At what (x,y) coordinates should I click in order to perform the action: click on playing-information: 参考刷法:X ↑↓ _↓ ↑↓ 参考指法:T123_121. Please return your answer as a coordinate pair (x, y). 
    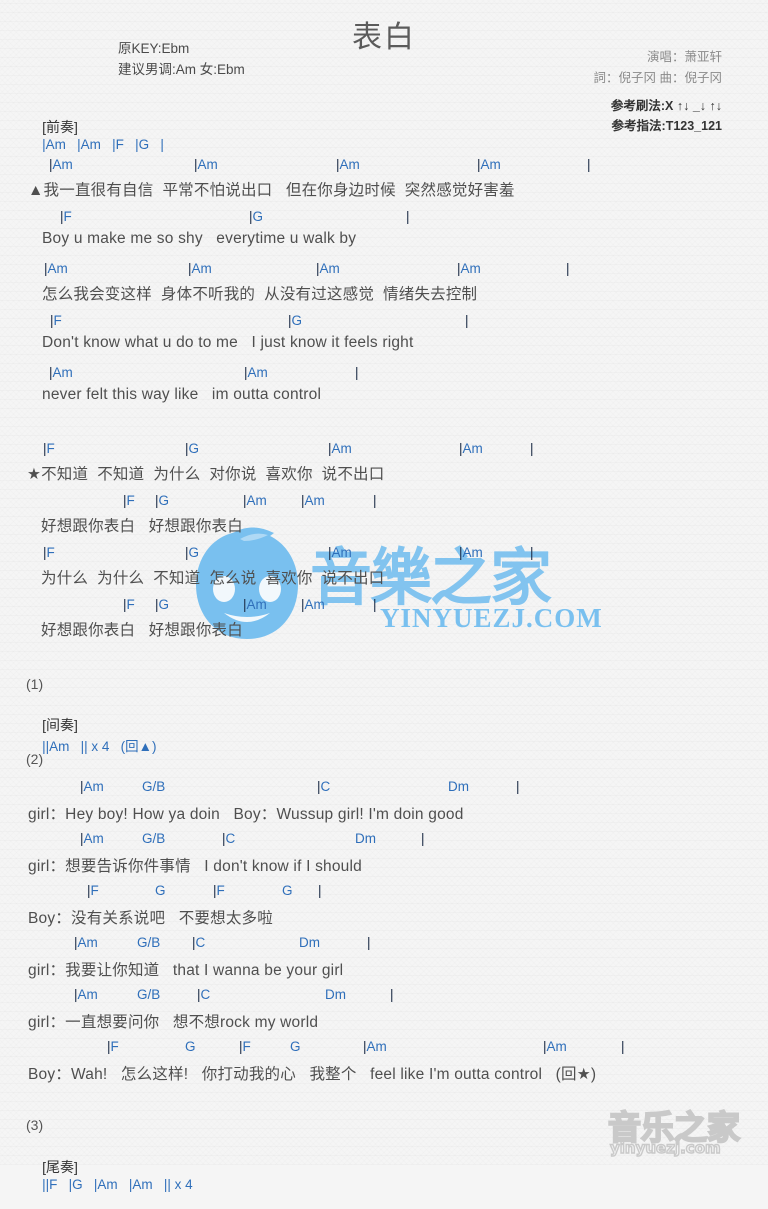
    Looking at the image, I should click on (666, 116).